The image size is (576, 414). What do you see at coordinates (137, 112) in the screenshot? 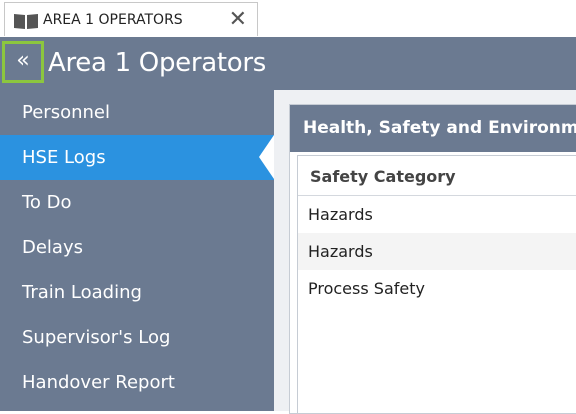
I see `sidebar-item-personnel: Personnel` at bounding box center [137, 112].